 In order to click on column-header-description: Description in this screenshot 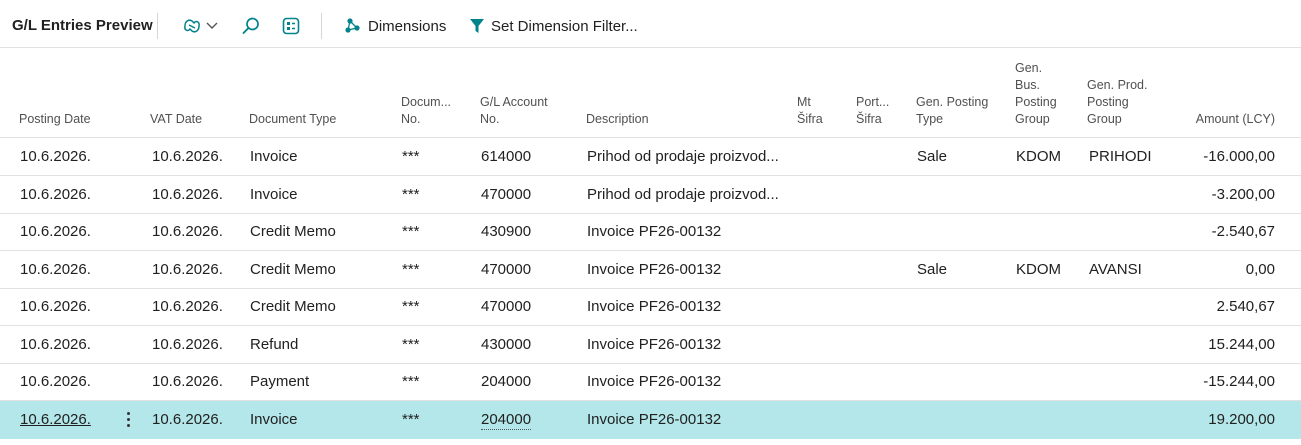, I will do `click(617, 119)`.